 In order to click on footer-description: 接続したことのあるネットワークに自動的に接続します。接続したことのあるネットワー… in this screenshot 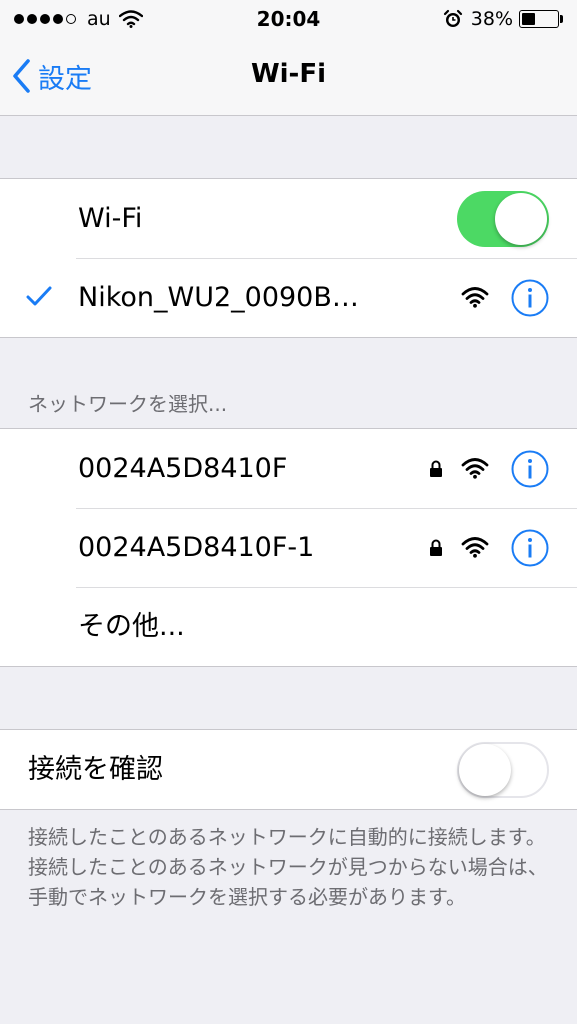, I will do `click(288, 867)`.